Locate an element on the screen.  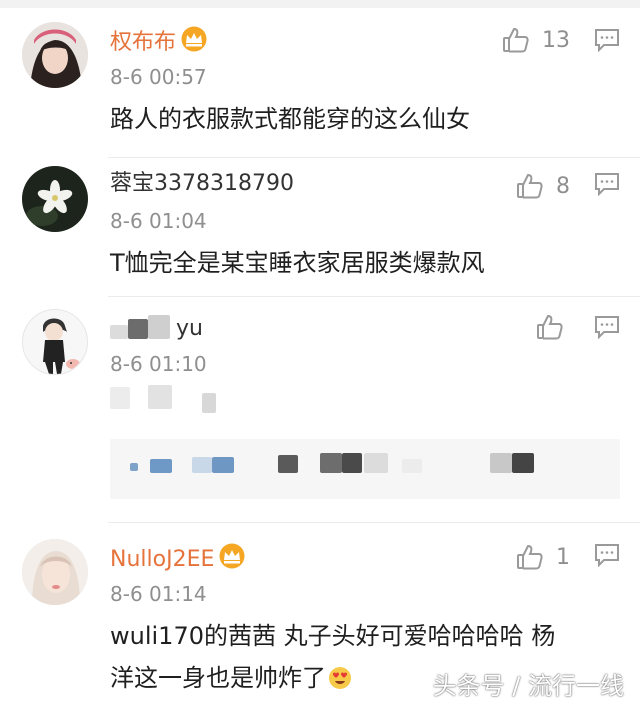
username: NulloJ2EE is located at coordinates (178, 560).